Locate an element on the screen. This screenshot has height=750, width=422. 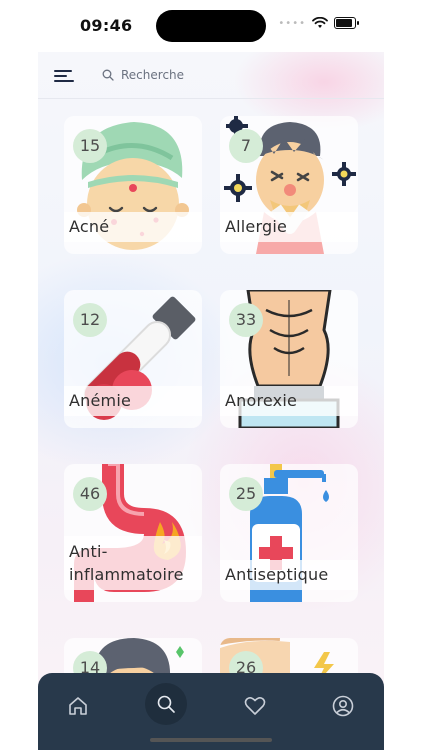
category-card-acne: 15 Acné is located at coordinates (133, 185).